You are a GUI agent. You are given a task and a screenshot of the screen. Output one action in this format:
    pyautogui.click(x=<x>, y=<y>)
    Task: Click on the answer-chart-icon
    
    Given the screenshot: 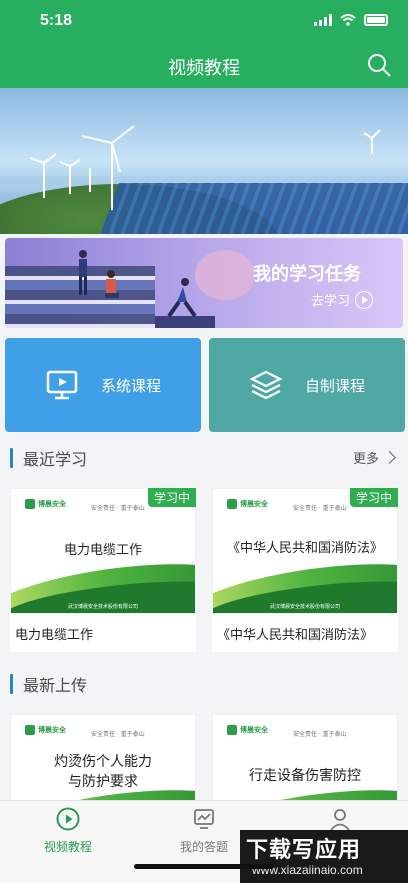 What is the action you would take?
    pyautogui.click(x=204, y=819)
    